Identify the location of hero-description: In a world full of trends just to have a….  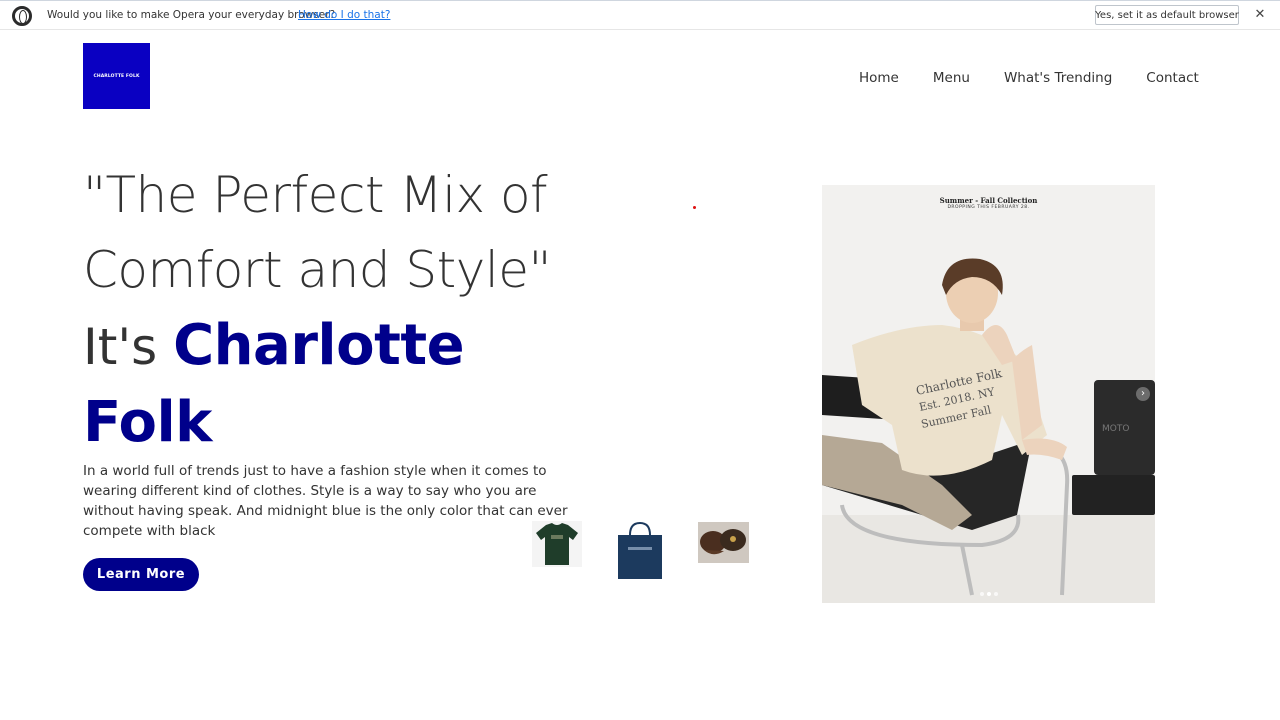
(325, 501).